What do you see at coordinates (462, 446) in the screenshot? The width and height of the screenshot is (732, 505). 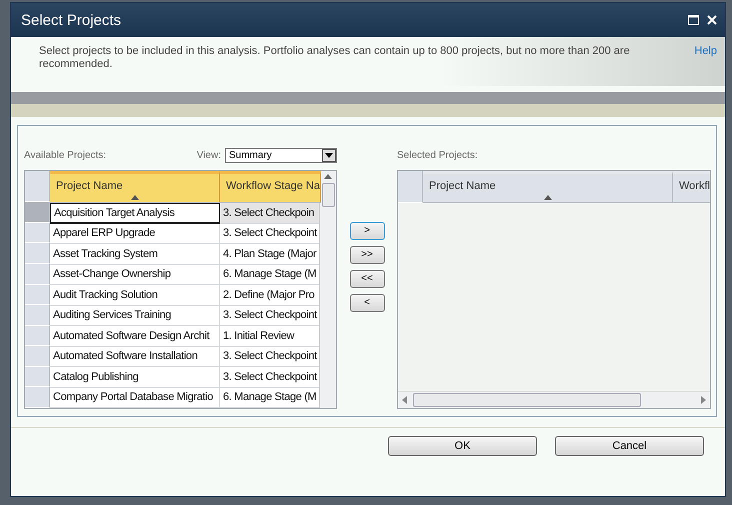 I see `dialog-button: OK` at bounding box center [462, 446].